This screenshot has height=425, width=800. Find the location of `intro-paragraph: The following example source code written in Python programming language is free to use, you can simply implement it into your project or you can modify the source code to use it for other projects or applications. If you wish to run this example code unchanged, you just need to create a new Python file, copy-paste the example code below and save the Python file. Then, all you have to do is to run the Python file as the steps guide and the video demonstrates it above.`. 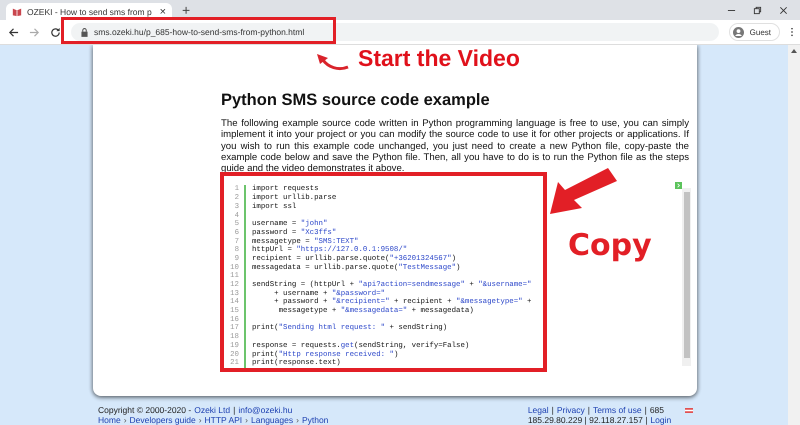

intro-paragraph: The following example source code written in Python programming language is free to use, you can simply implement it into your project or you can modify the source code to use it for other projects or applications. If you wish to run this example code unchanged, you just need to create a new Python file, copy-paste the example code below and save the Python file. Then, all you have to do is to run the Python file as the steps guide and the video demonstrates it above. is located at coordinates (455, 146).